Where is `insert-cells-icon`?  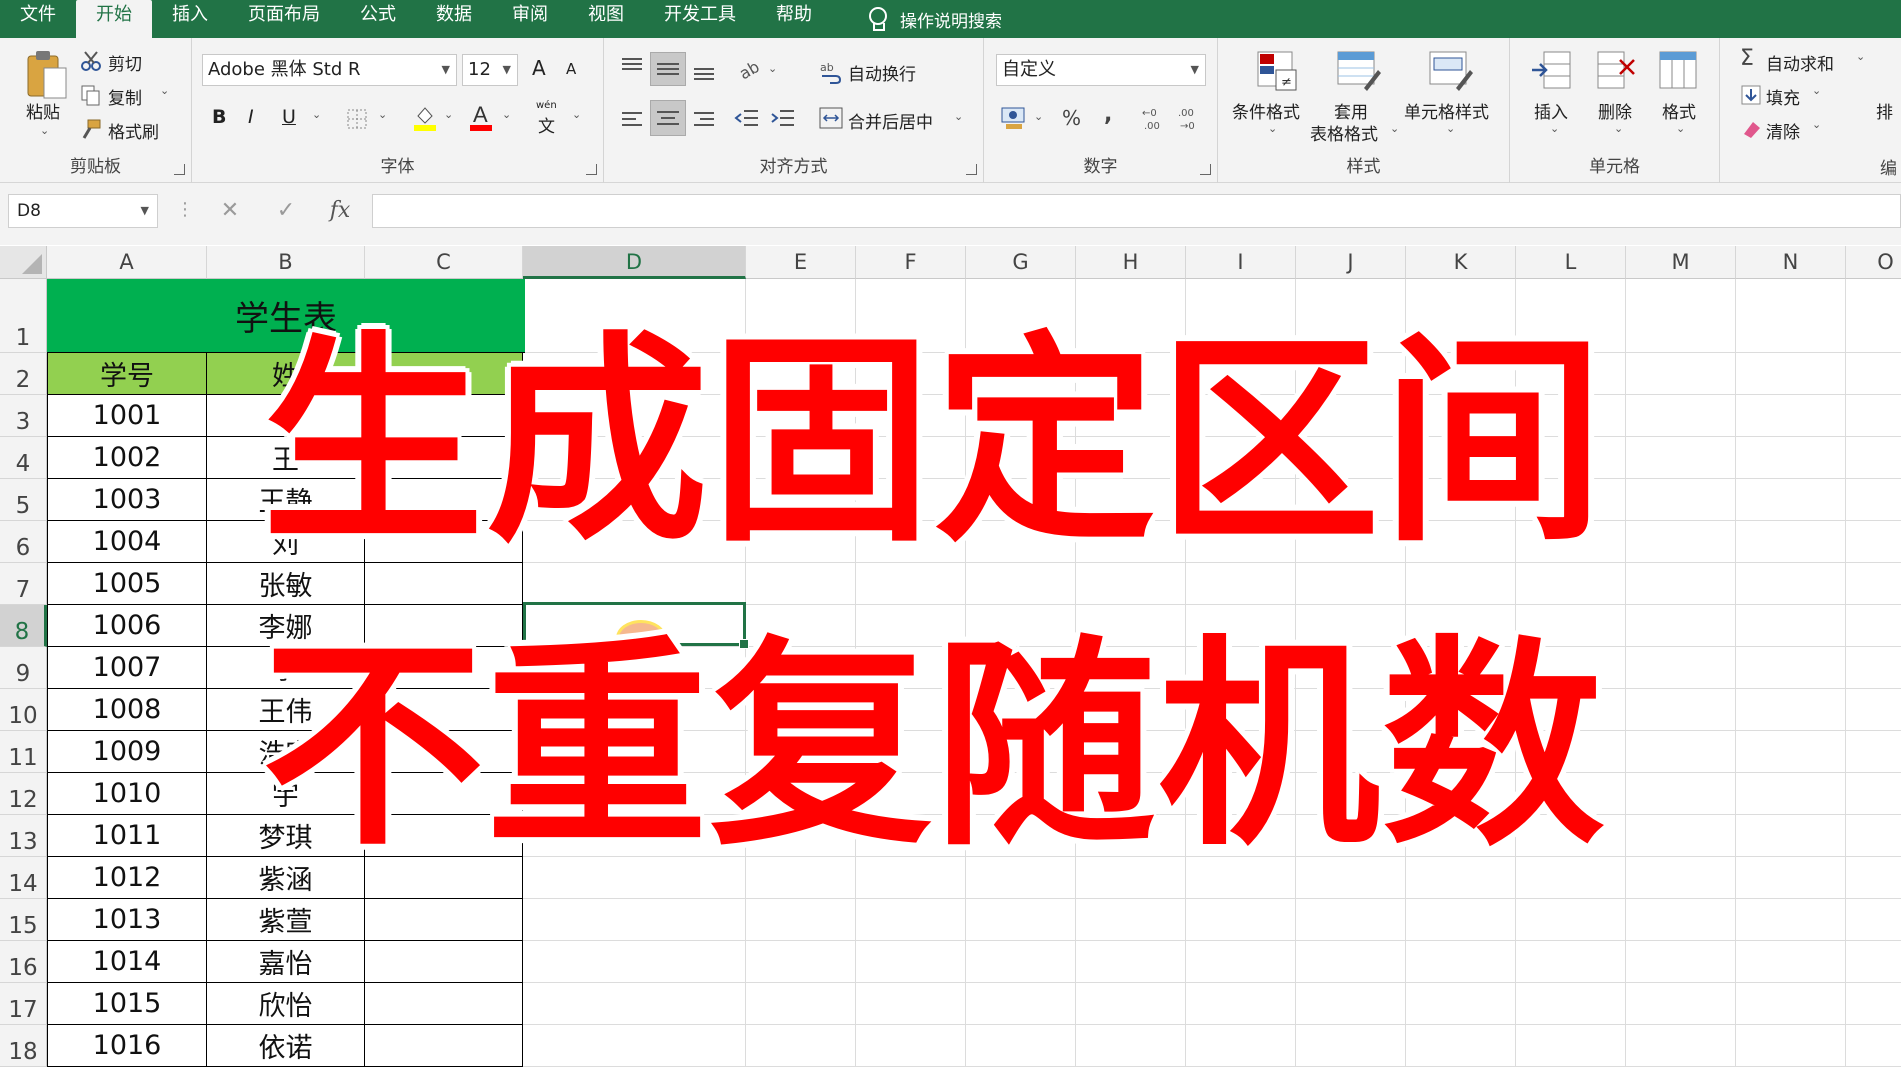
insert-cells-icon is located at coordinates (1552, 71).